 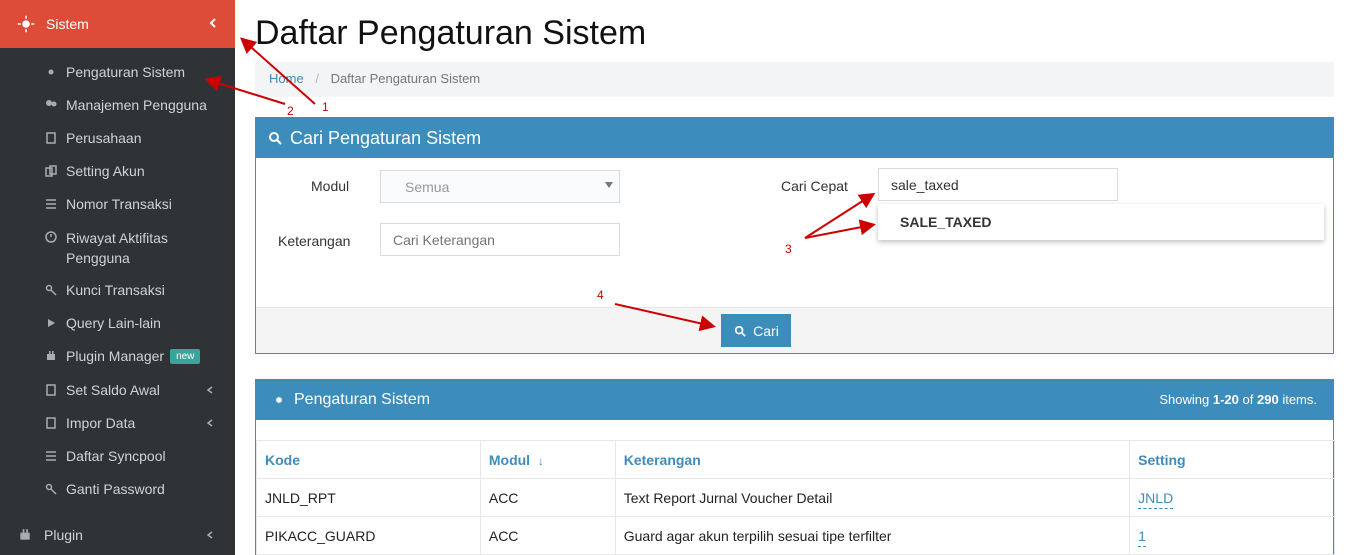 What do you see at coordinates (1156, 499) in the screenshot?
I see `setting-link: JNLD` at bounding box center [1156, 499].